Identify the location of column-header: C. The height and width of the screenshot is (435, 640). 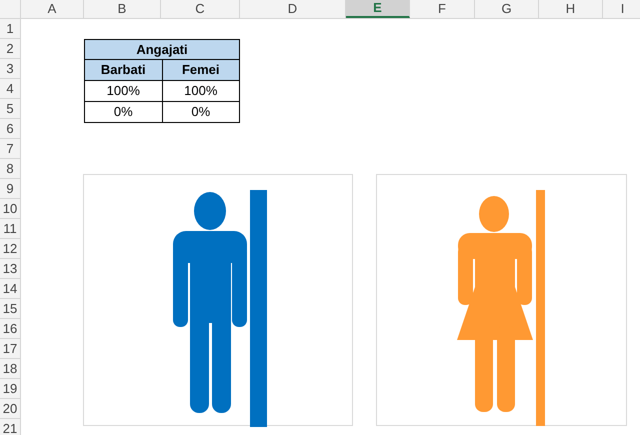
(200, 9).